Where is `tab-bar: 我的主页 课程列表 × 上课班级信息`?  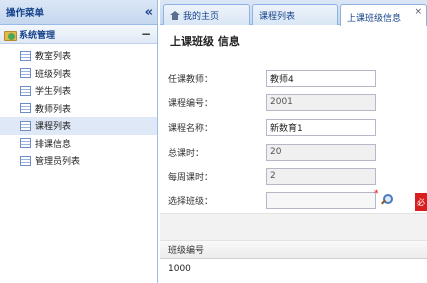
tab-bar: 我的主页 课程列表 × 上课班级信息 is located at coordinates (293, 13).